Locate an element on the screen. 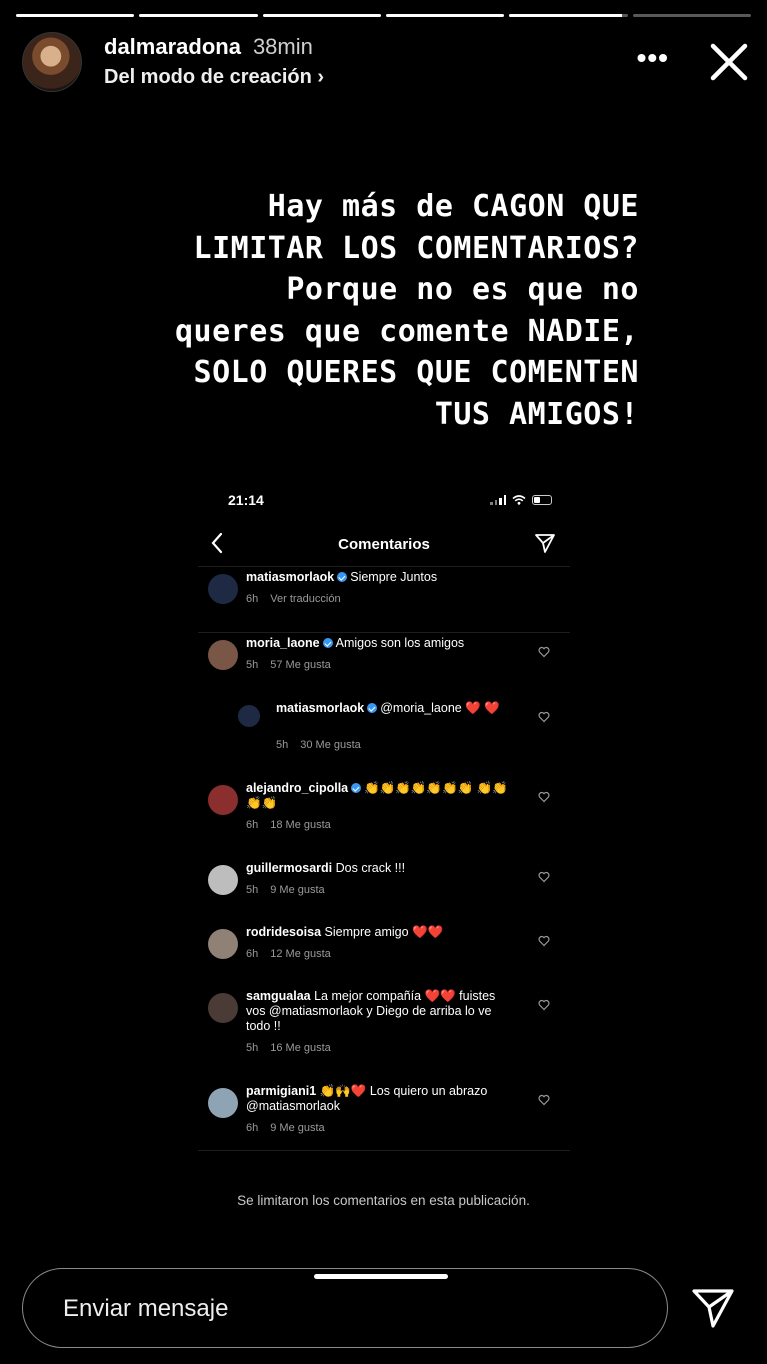 Image resolution: width=767 pixels, height=1364 pixels. wifi-icon is located at coordinates (519, 500).